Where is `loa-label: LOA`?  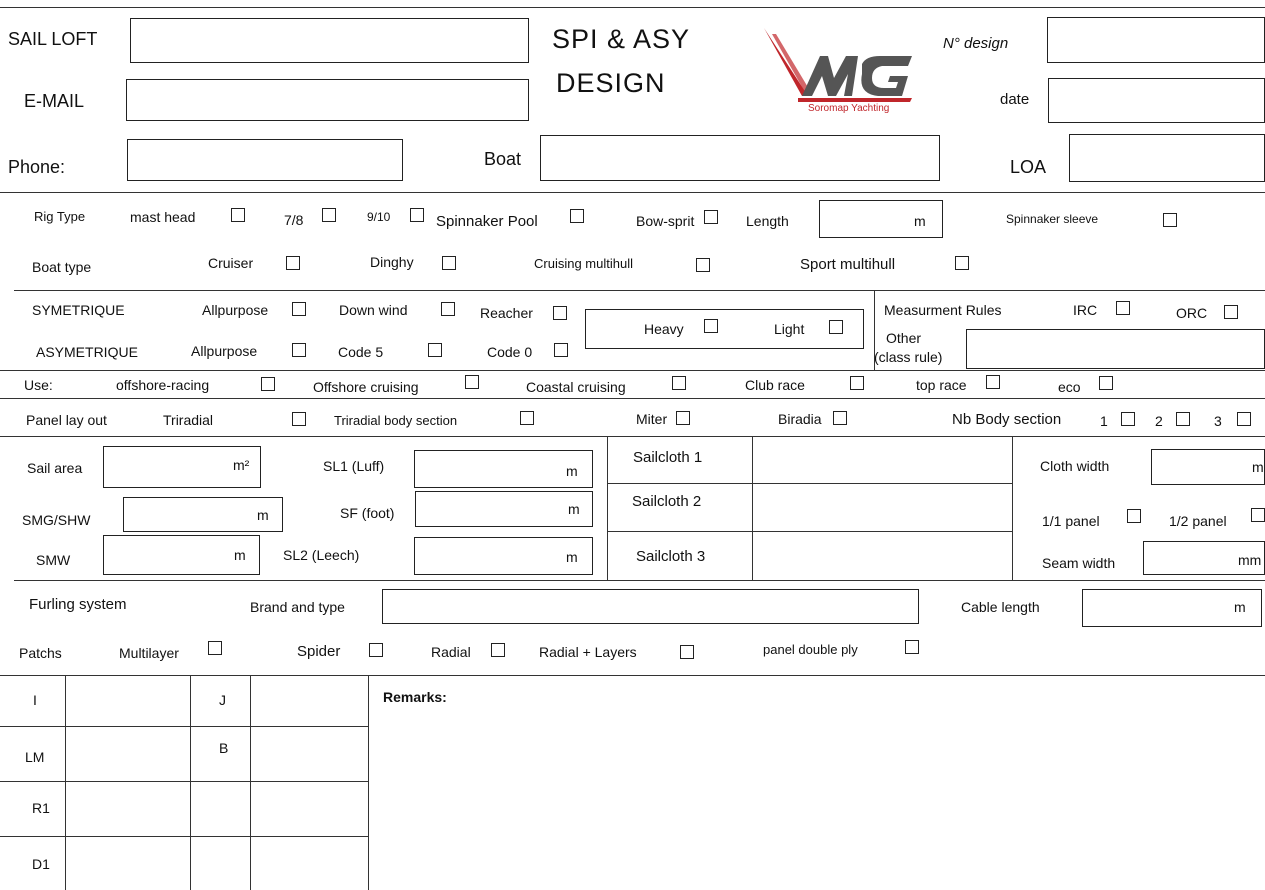
loa-label: LOA is located at coordinates (1028, 167).